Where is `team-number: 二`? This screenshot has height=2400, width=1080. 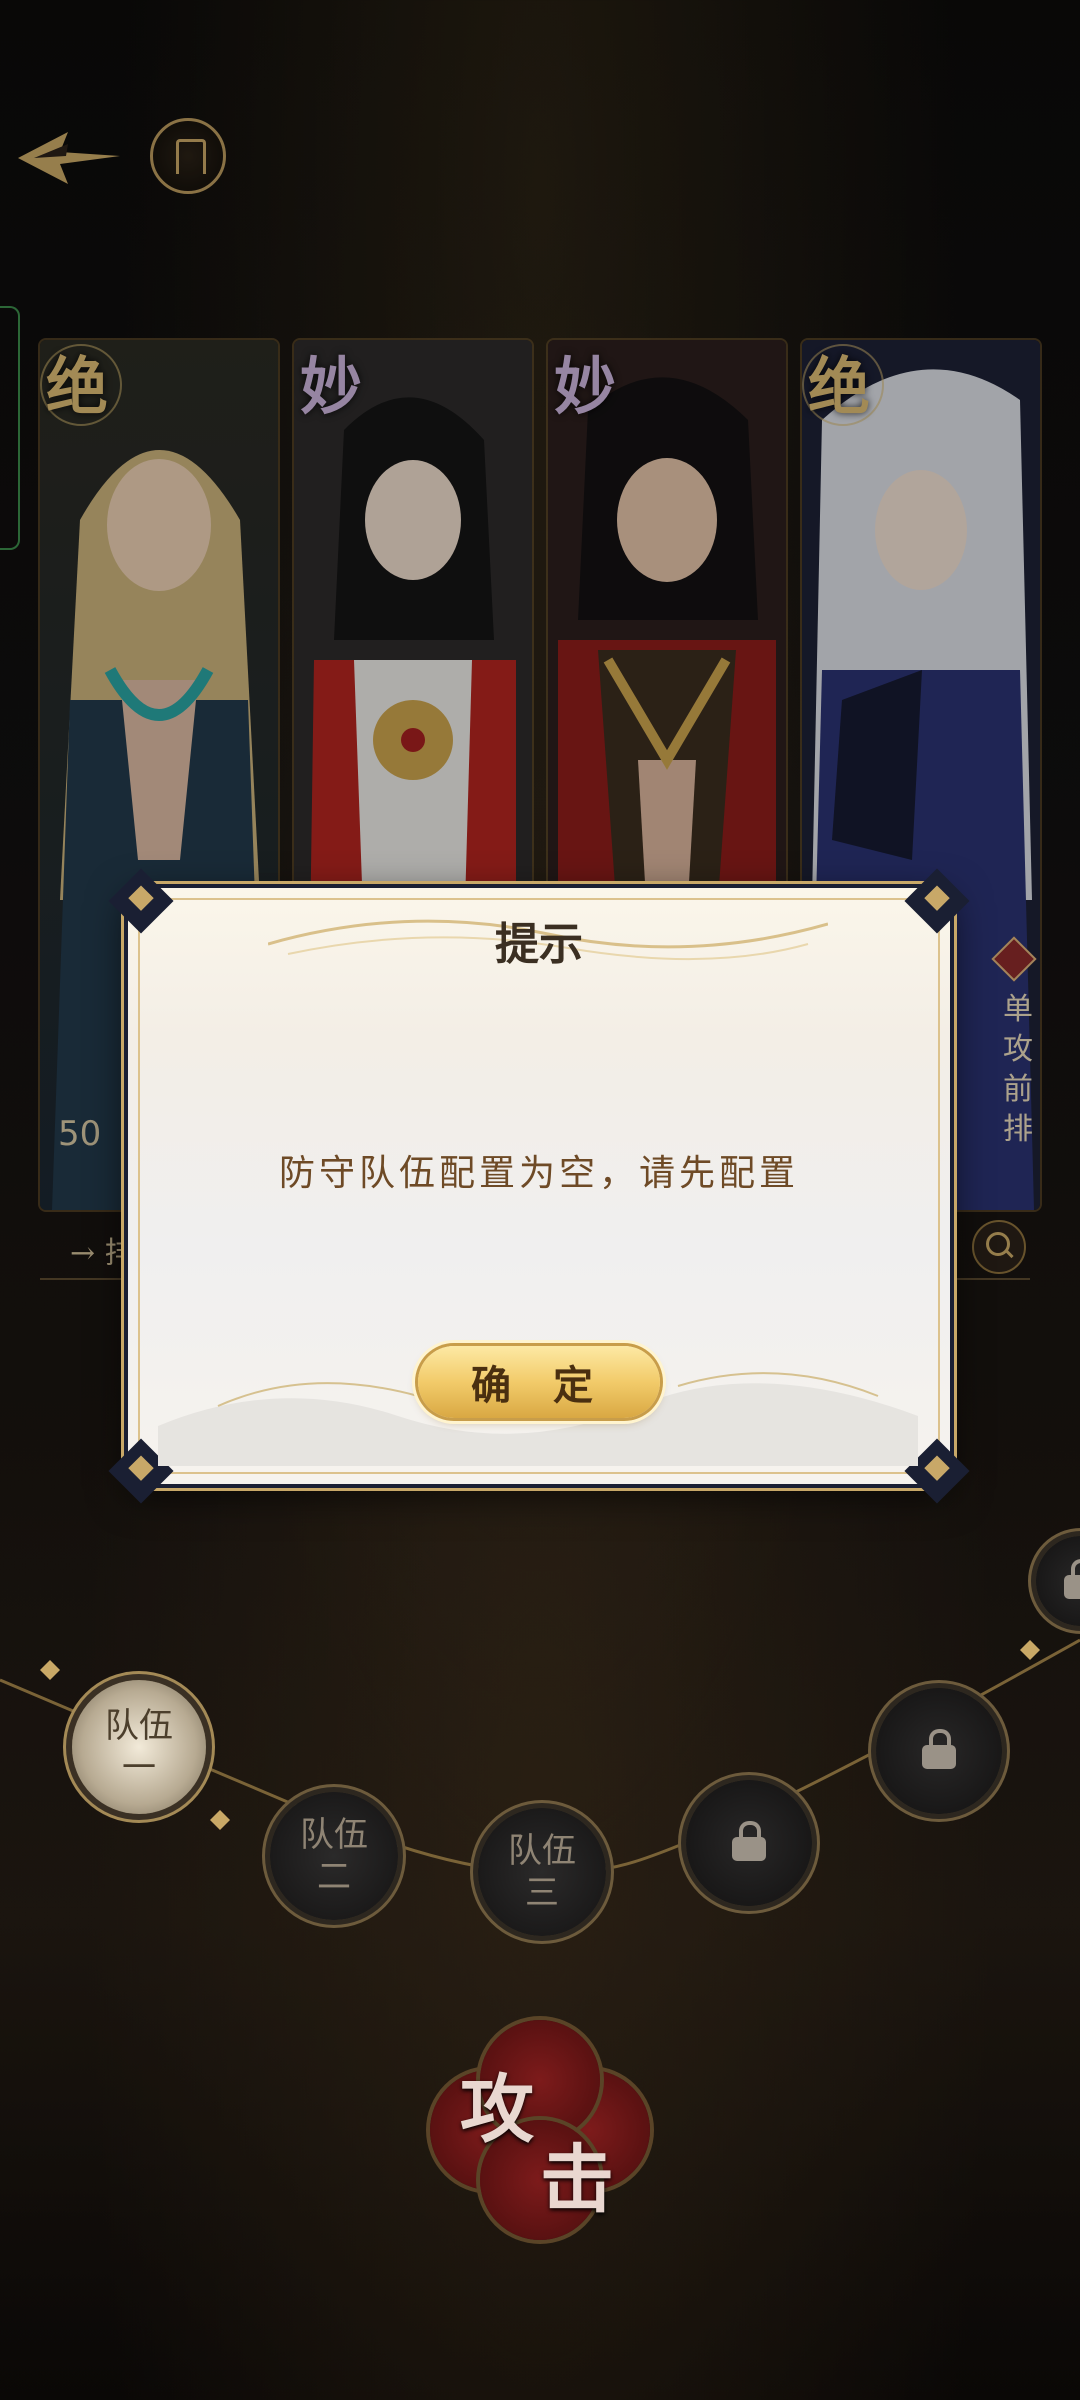
team-number: 二 is located at coordinates (334, 1877).